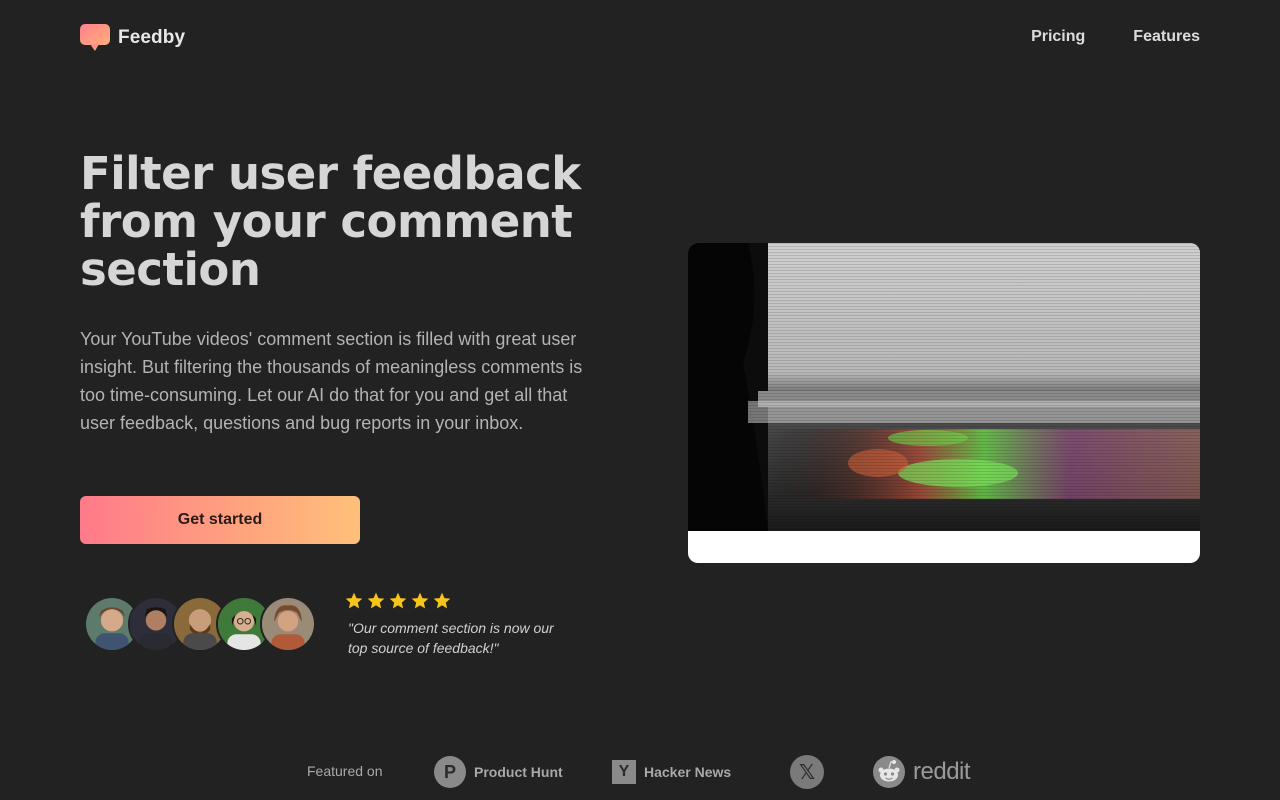 The image size is (1280, 800). I want to click on avatar, so click(288, 624).